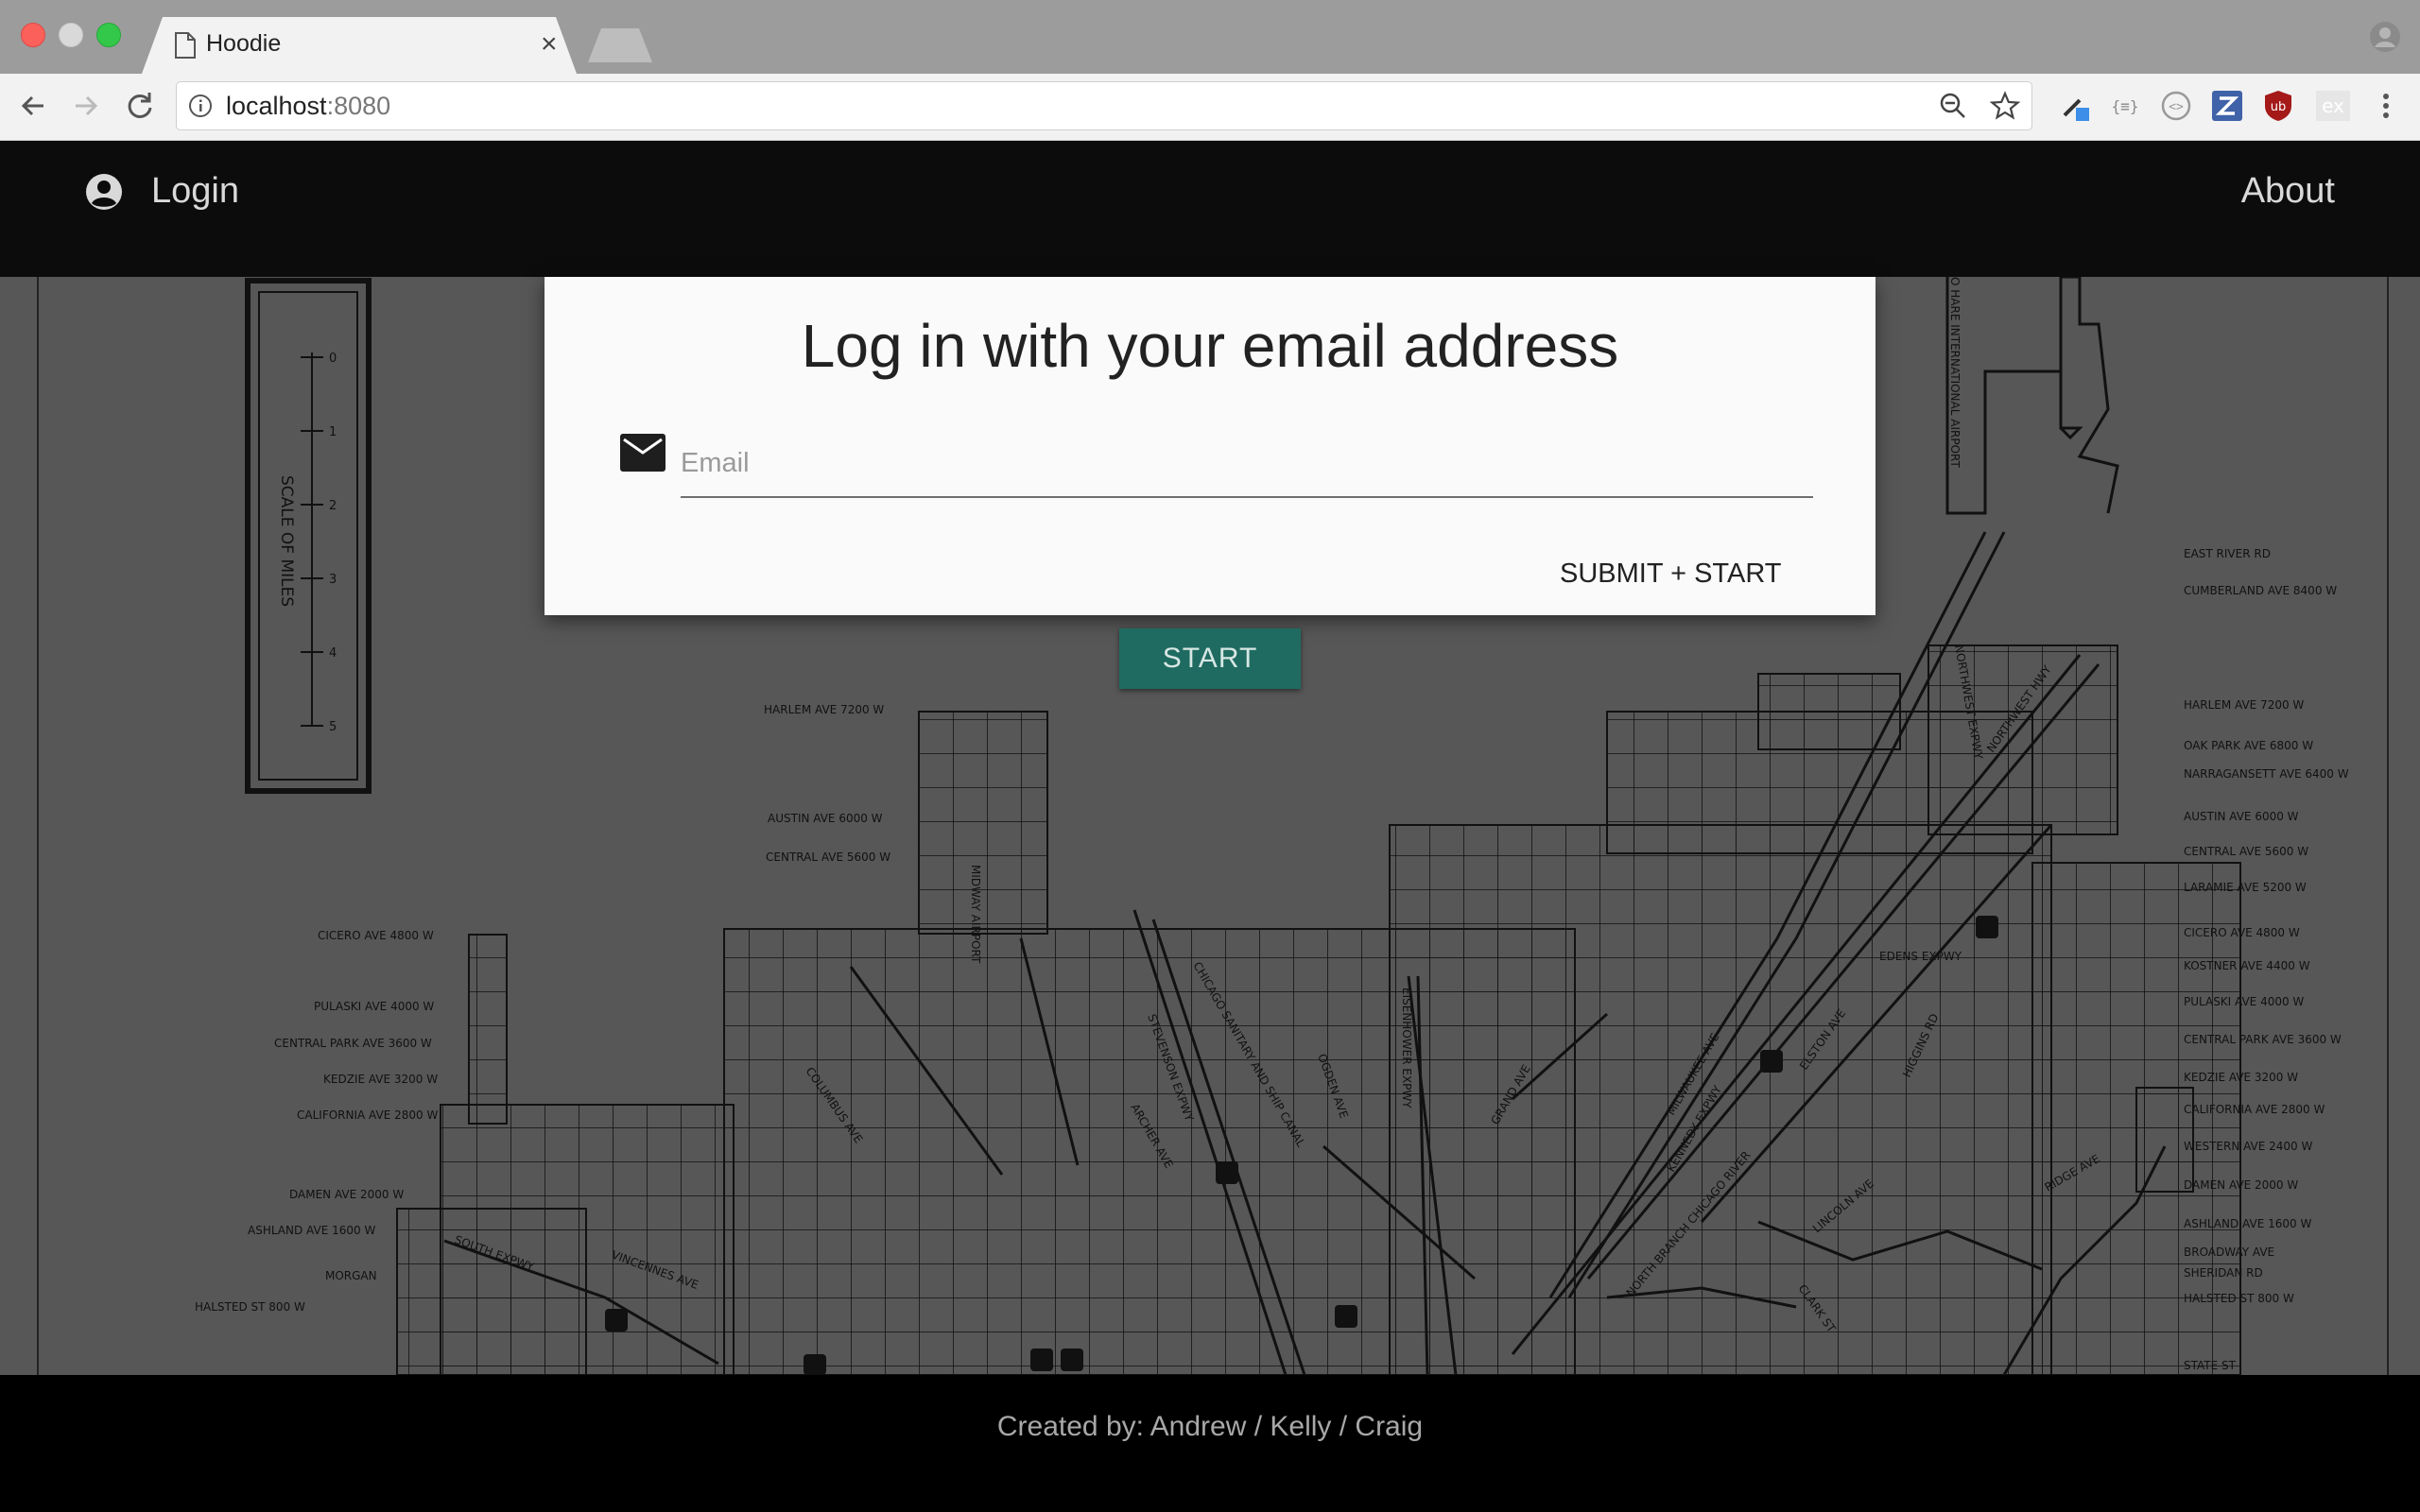 This screenshot has width=2420, height=1512. I want to click on map-label: O HARE INTERNATIONAL AIRPORT, so click(1955, 372).